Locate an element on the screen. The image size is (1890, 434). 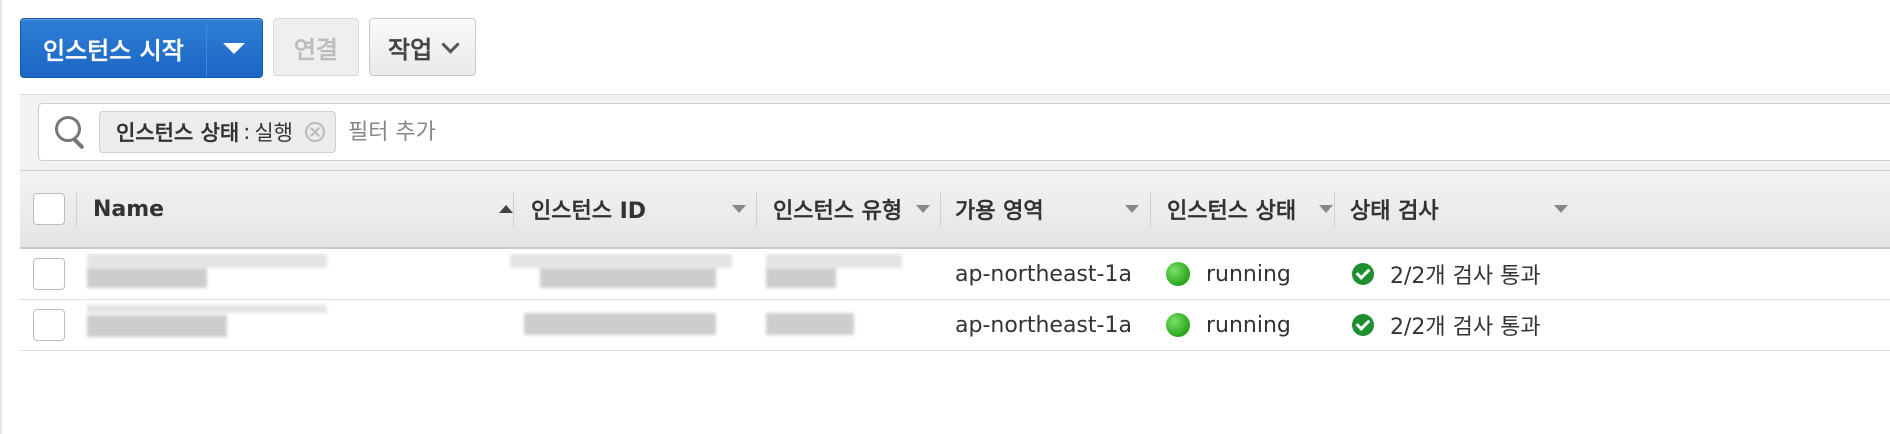
column-header-label: 인스턴스 상태 is located at coordinates (1232, 211).